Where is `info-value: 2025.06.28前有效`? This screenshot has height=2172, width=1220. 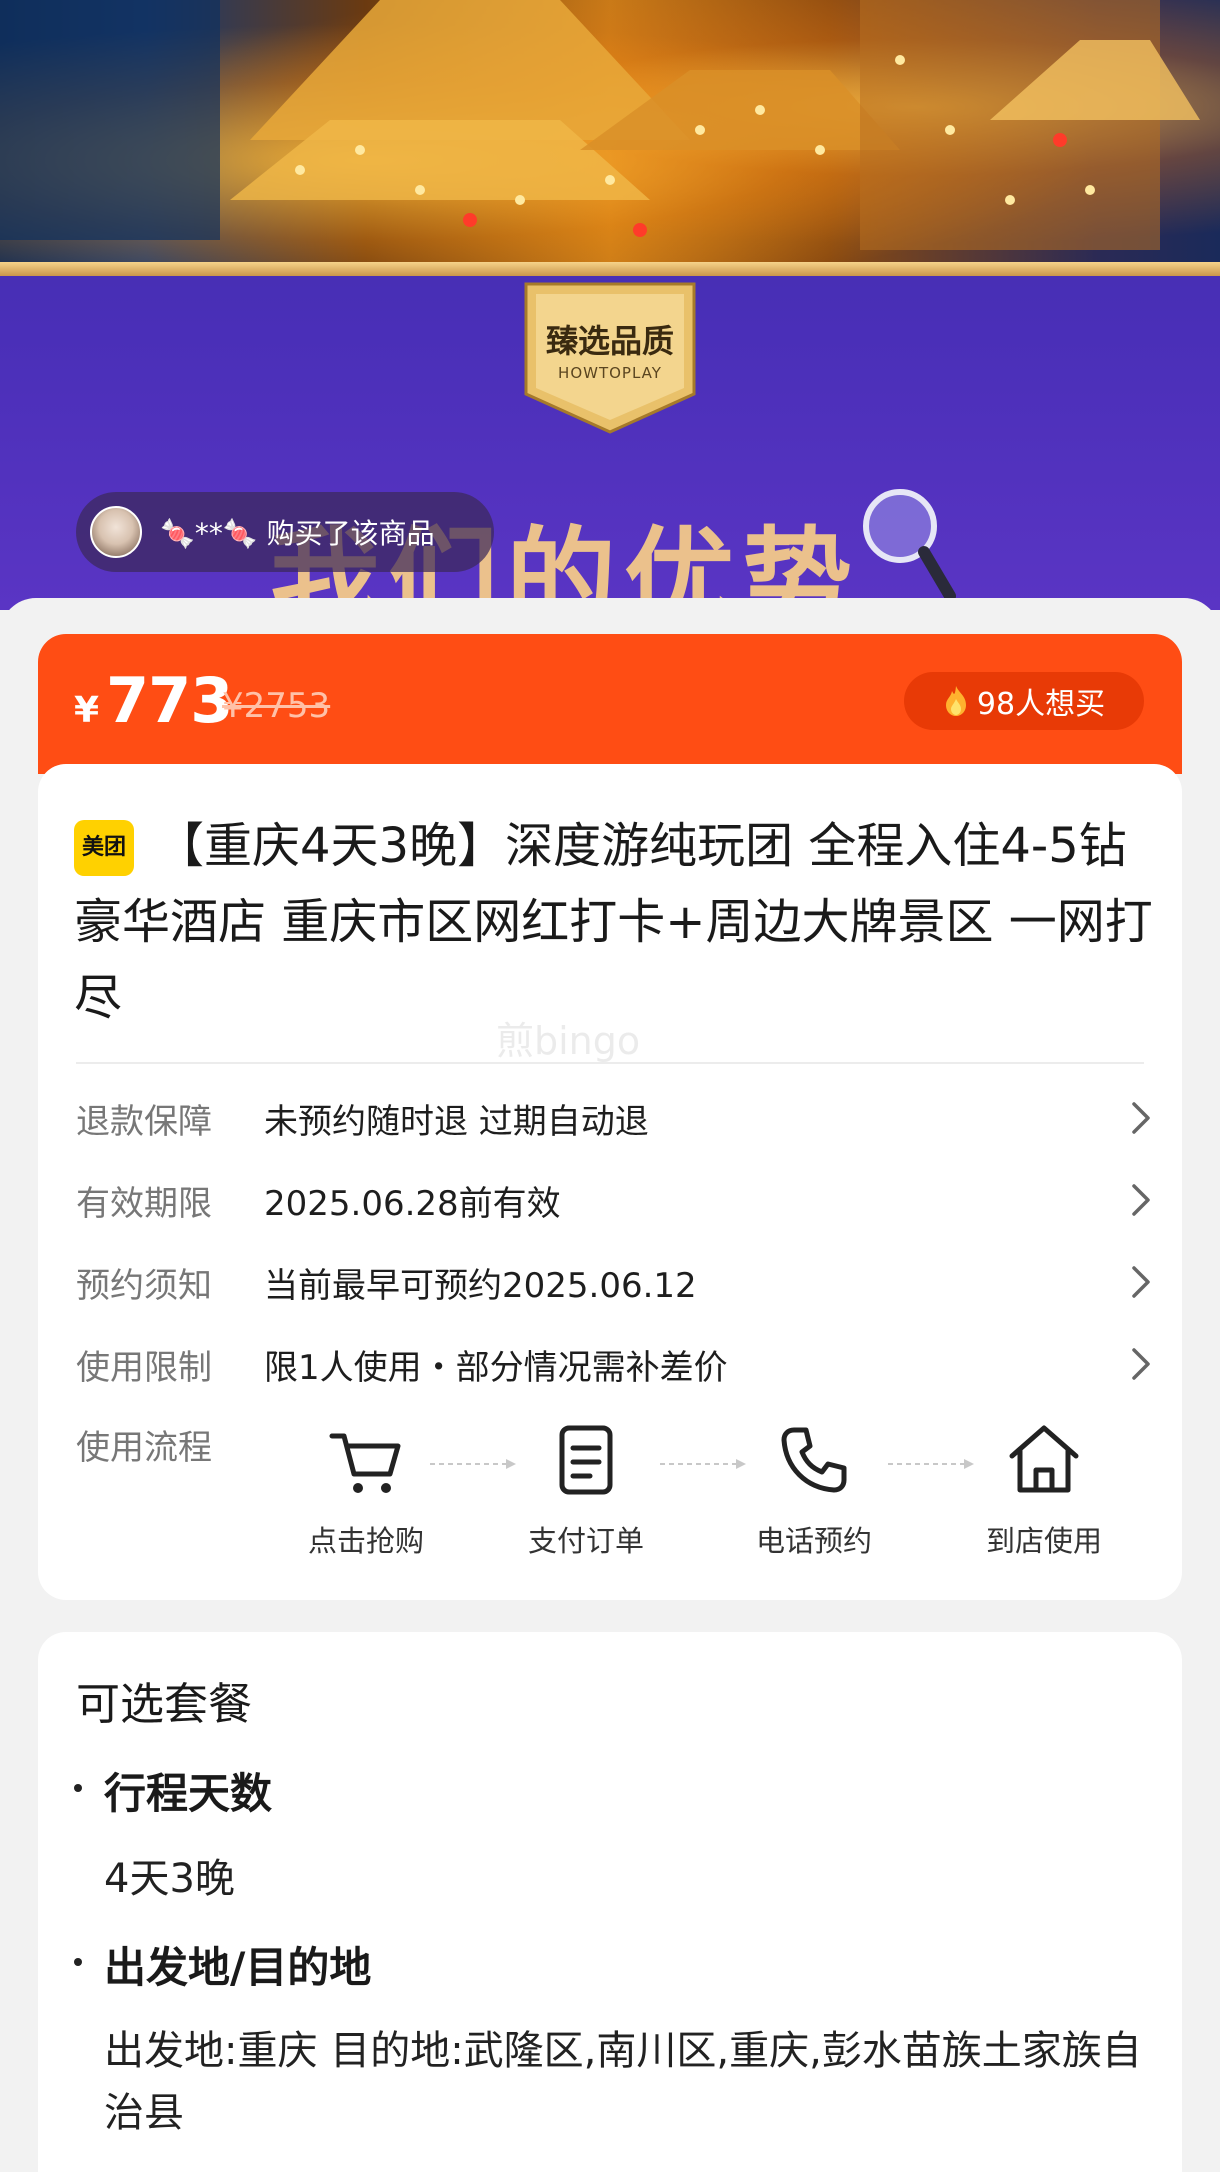 info-value: 2025.06.28前有效 is located at coordinates (412, 1203).